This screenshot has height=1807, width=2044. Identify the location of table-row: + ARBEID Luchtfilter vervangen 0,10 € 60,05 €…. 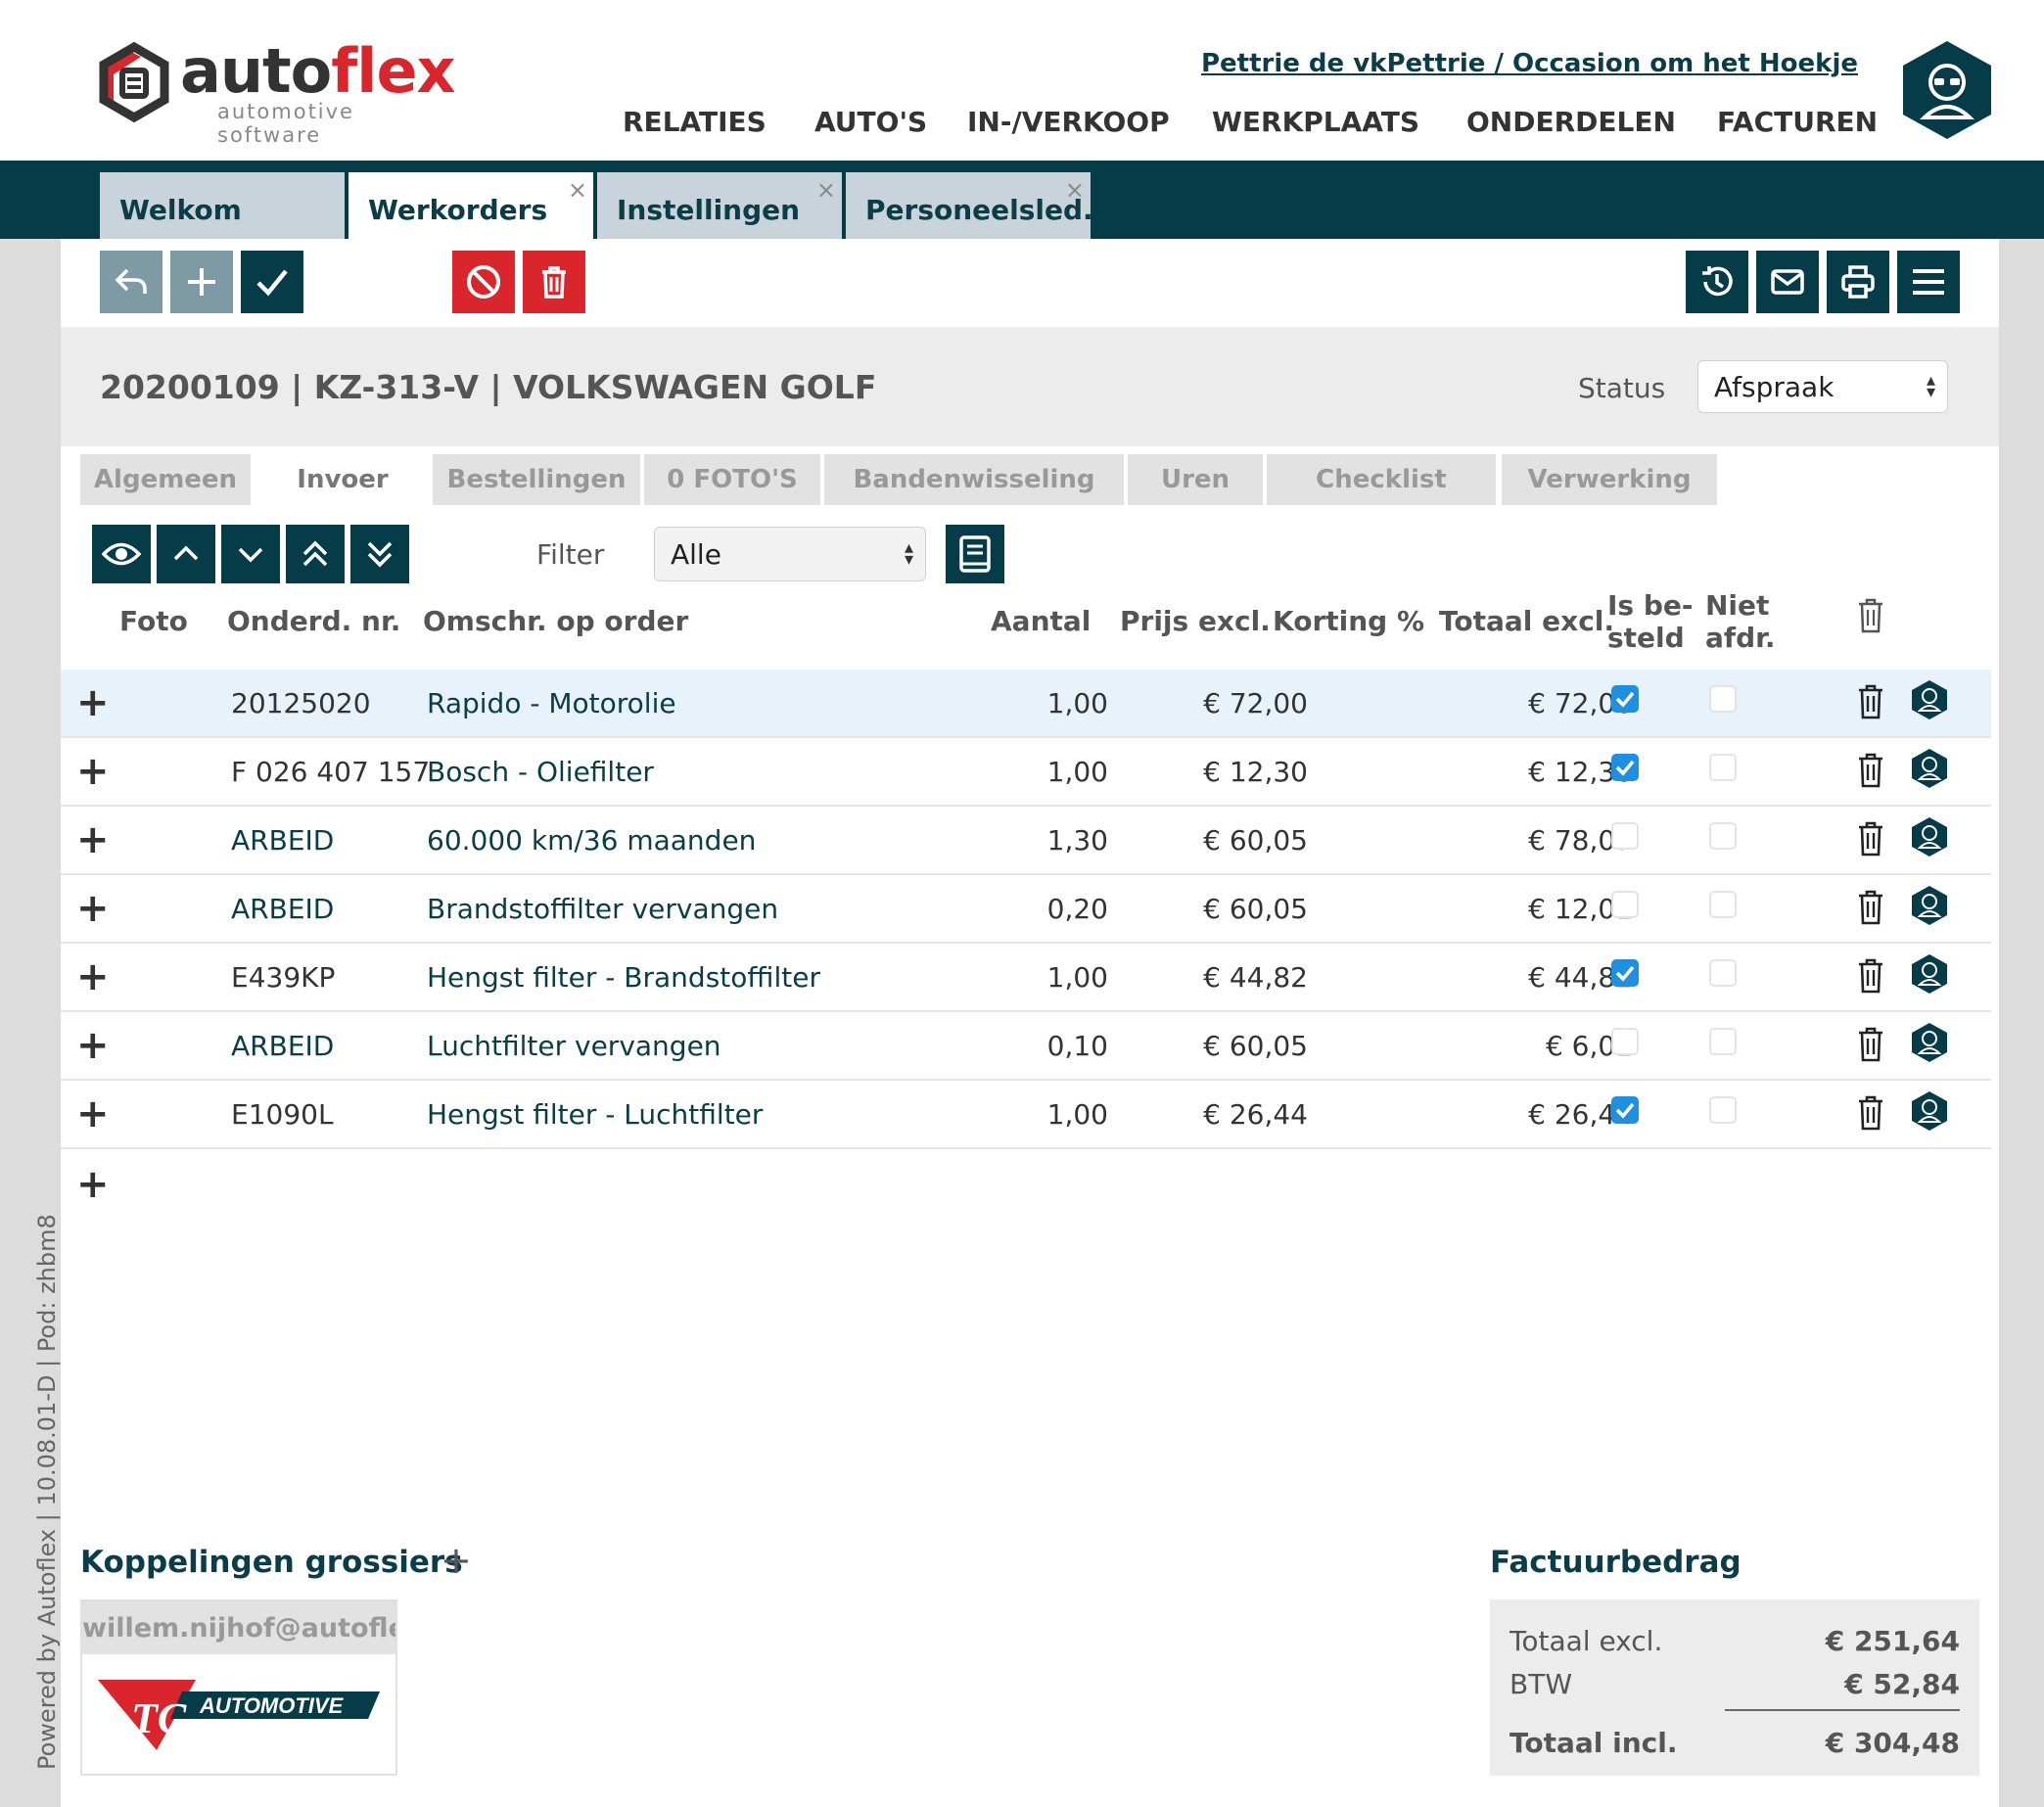
(1026, 1047).